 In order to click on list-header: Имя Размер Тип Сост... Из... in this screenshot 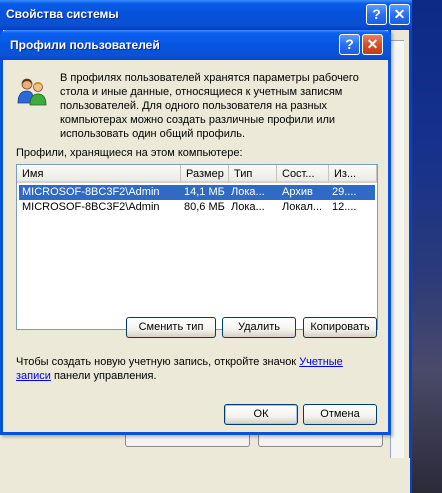, I will do `click(197, 174)`.